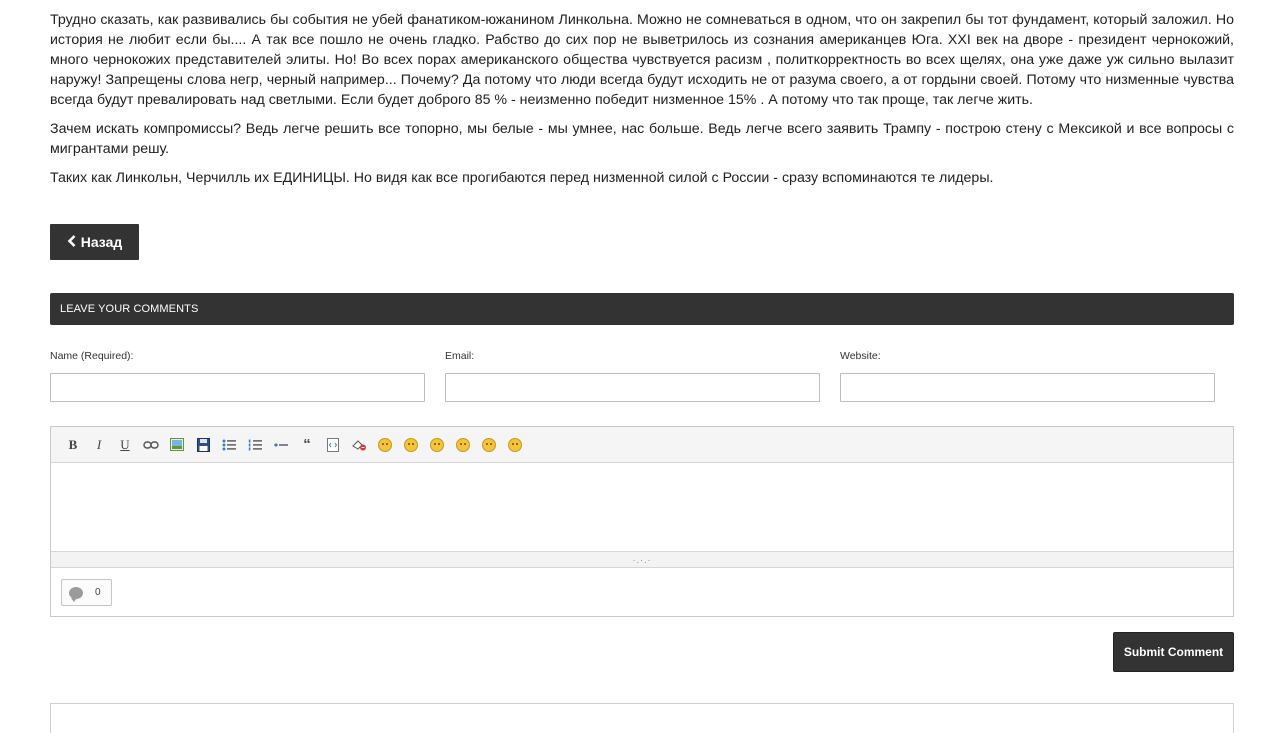 This screenshot has height=733, width=1280. What do you see at coordinates (307, 445) in the screenshot?
I see `quote-icon: “` at bounding box center [307, 445].